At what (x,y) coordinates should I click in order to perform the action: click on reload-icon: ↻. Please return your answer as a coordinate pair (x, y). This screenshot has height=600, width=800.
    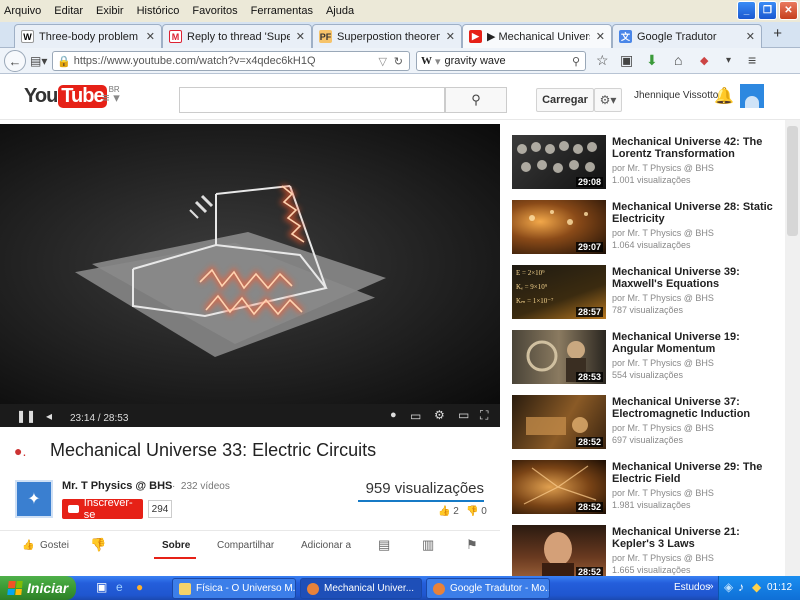
    Looking at the image, I should click on (398, 61).